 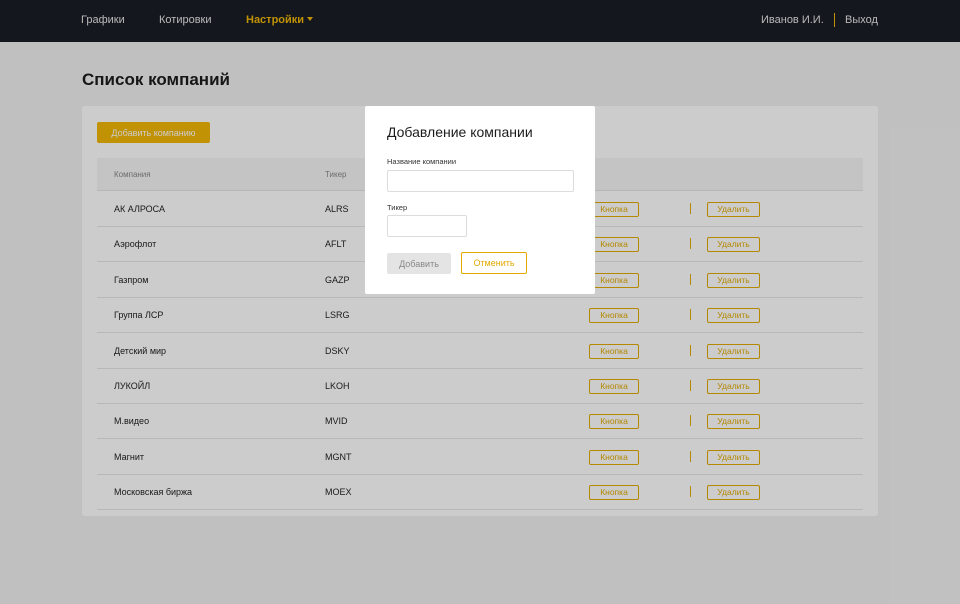 I want to click on company-name-label: Название компании, so click(x=422, y=161).